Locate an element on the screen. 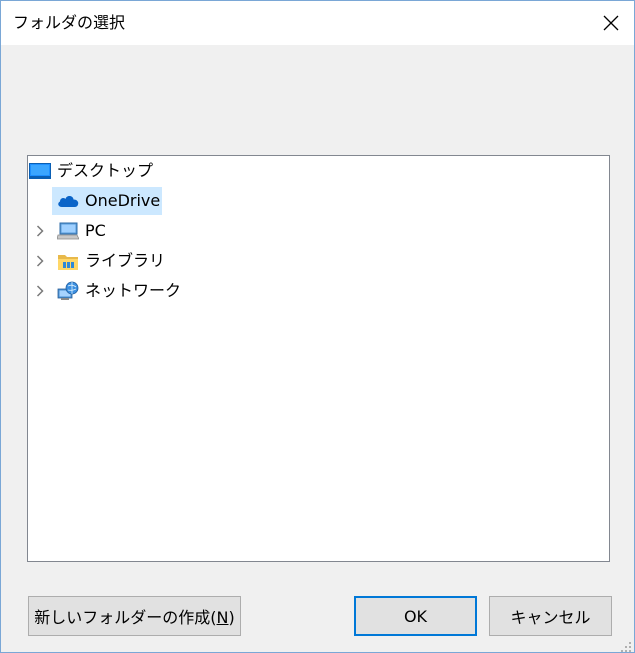 This screenshot has height=653, width=635. cancel-button: キャンセル is located at coordinates (550, 616).